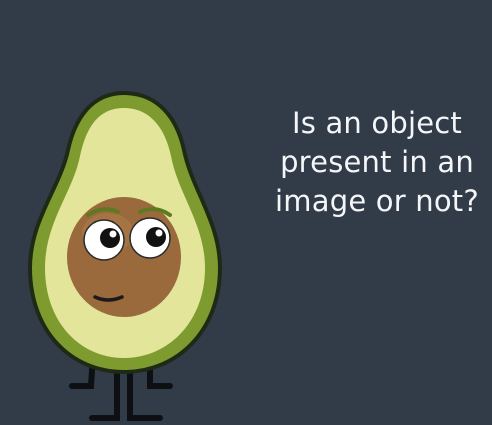 This screenshot has height=425, width=492. What do you see at coordinates (376, 123) in the screenshot?
I see `caption-line-1: Is an object` at bounding box center [376, 123].